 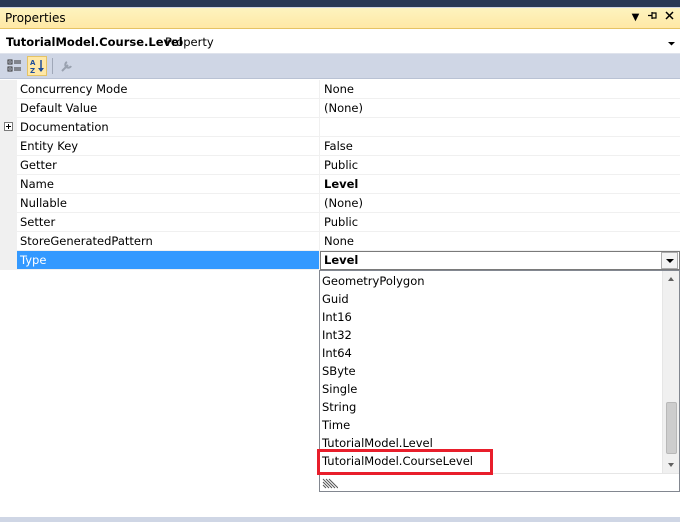 I want to click on property-row-concurrency-mode: Concurrency Mode None, so click(x=340, y=89).